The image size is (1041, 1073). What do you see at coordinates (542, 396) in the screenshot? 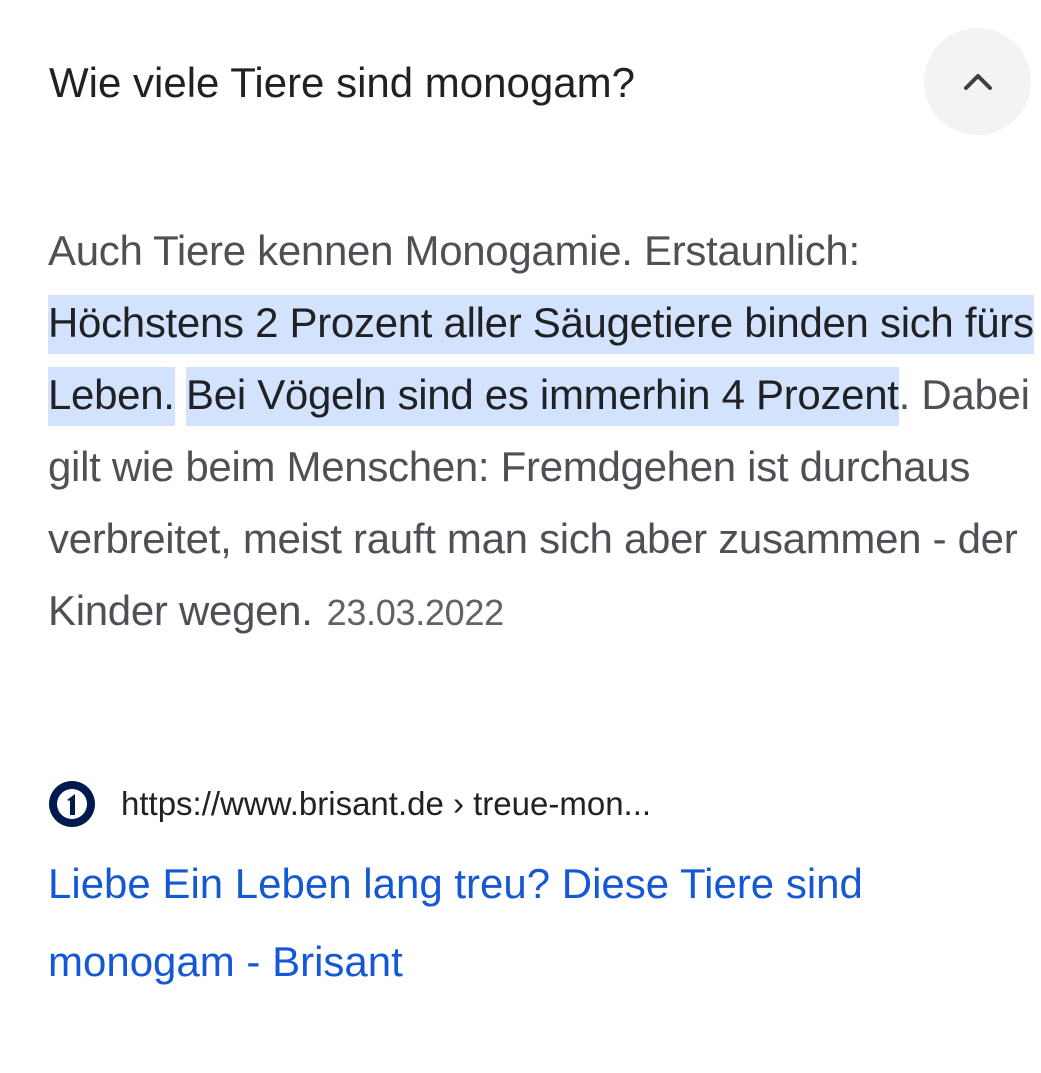
I see `answer-highlight-2: Bei Vögeln sind es immerhin 4 Prozent` at bounding box center [542, 396].